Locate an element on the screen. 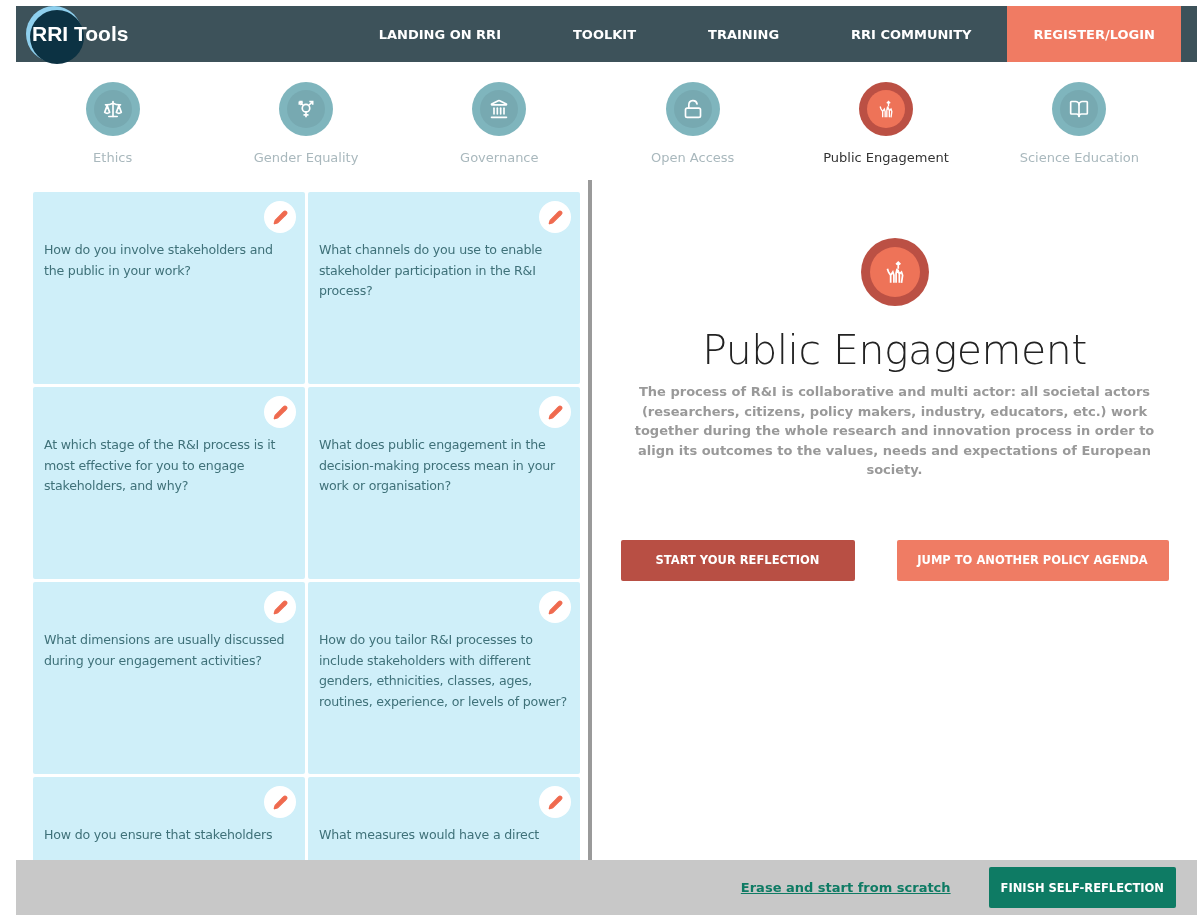 Image resolution: width=1197 pixels, height=915 pixels. nav-link: TRAINING is located at coordinates (744, 34).